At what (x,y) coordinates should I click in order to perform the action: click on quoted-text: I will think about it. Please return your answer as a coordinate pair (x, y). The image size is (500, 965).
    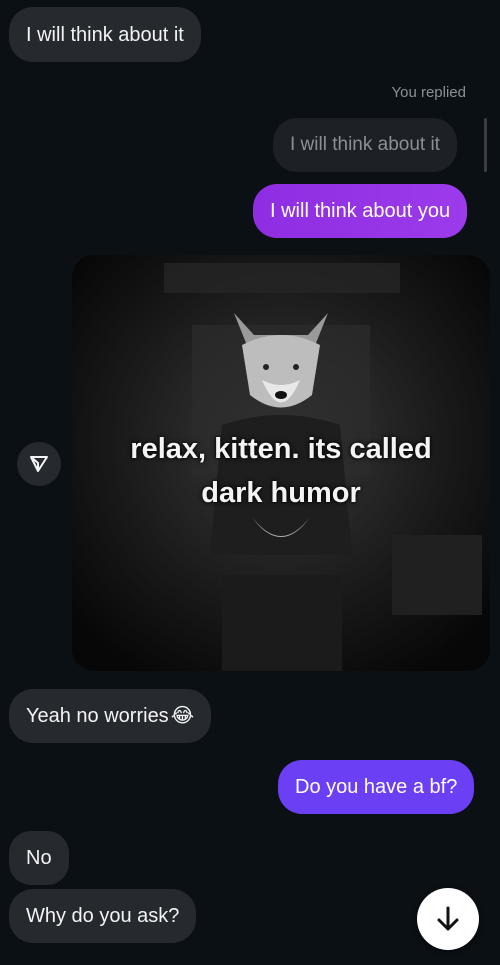
    Looking at the image, I should click on (365, 144).